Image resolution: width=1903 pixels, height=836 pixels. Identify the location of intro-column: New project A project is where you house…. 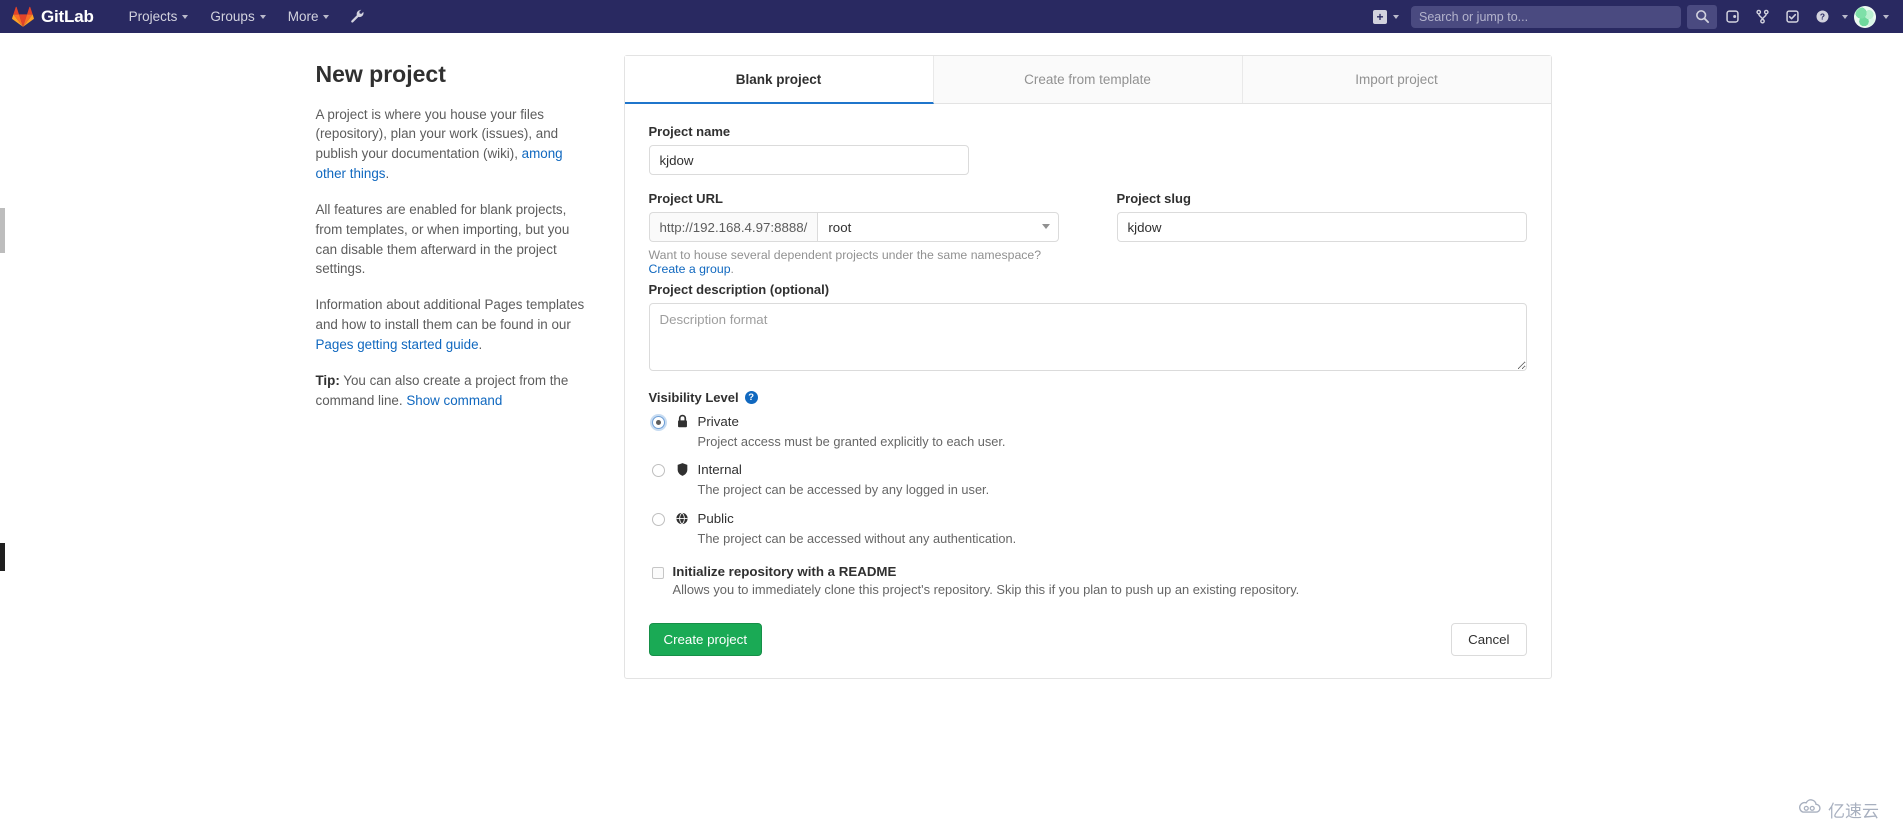
(466, 240).